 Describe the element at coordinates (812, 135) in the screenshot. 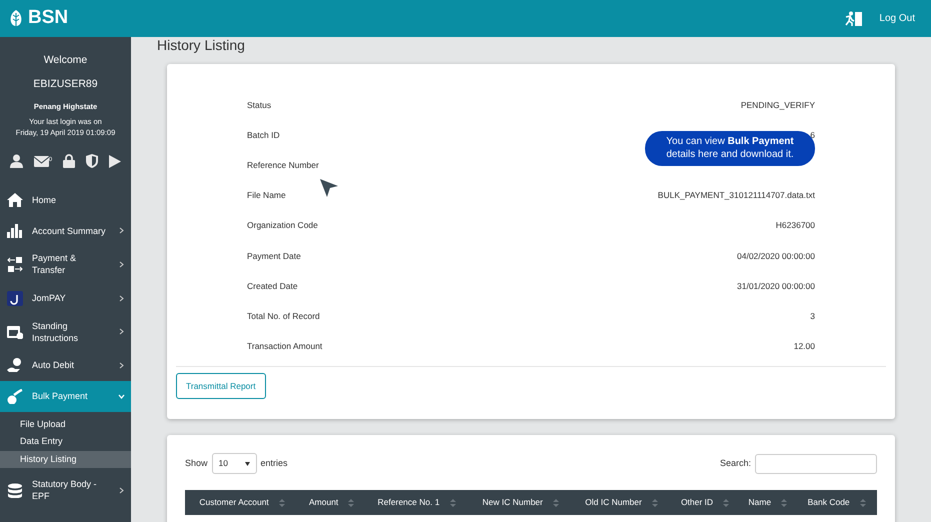

I see `detail-value: 6` at that location.